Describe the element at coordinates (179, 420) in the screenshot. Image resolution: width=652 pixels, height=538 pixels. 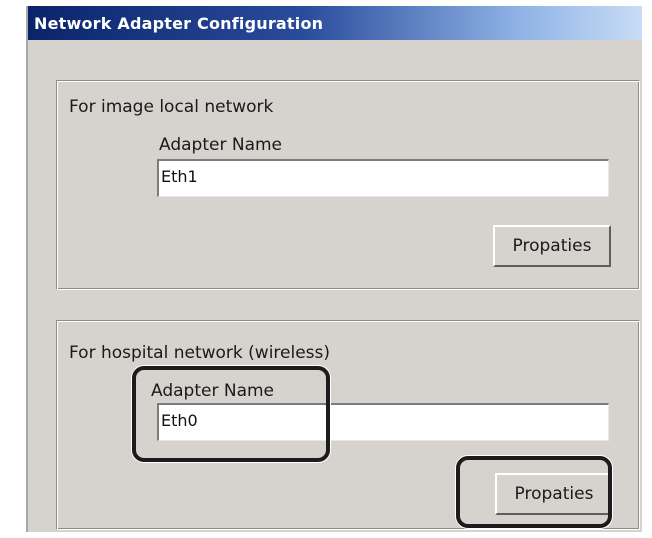
I see `adapter-name-value-hospital: Eth0` at that location.